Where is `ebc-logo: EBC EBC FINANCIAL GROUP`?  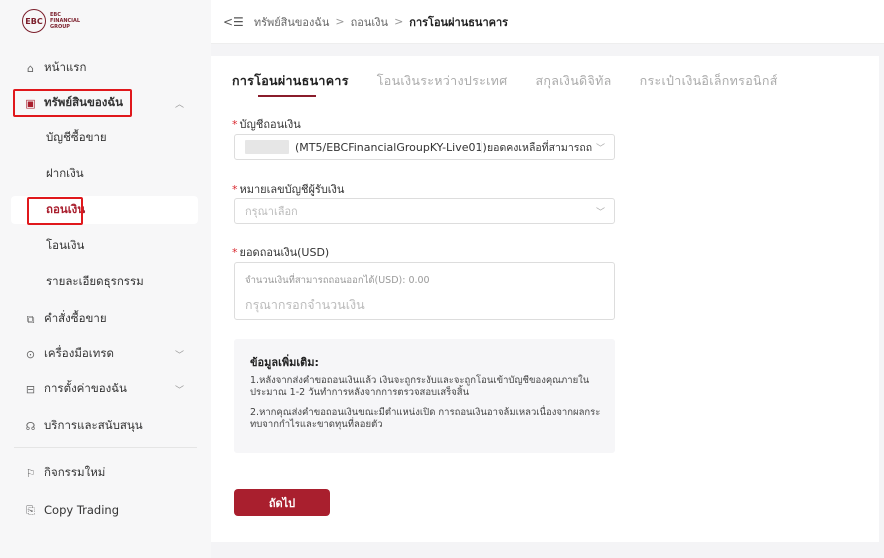 ebc-logo: EBC EBC FINANCIAL GROUP is located at coordinates (51, 21).